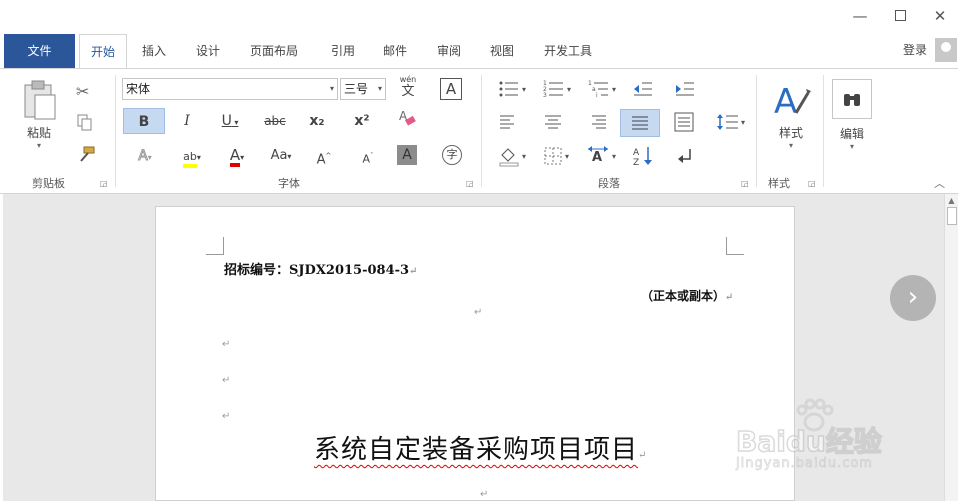  Describe the element at coordinates (568, 51) in the screenshot. I see `tab-developer: 开发工具` at that location.